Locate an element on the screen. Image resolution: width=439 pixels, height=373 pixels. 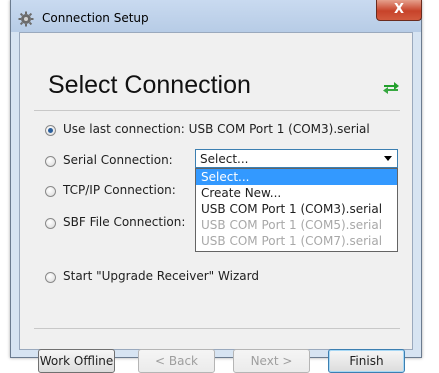
last-connection-radio is located at coordinates (50, 130).